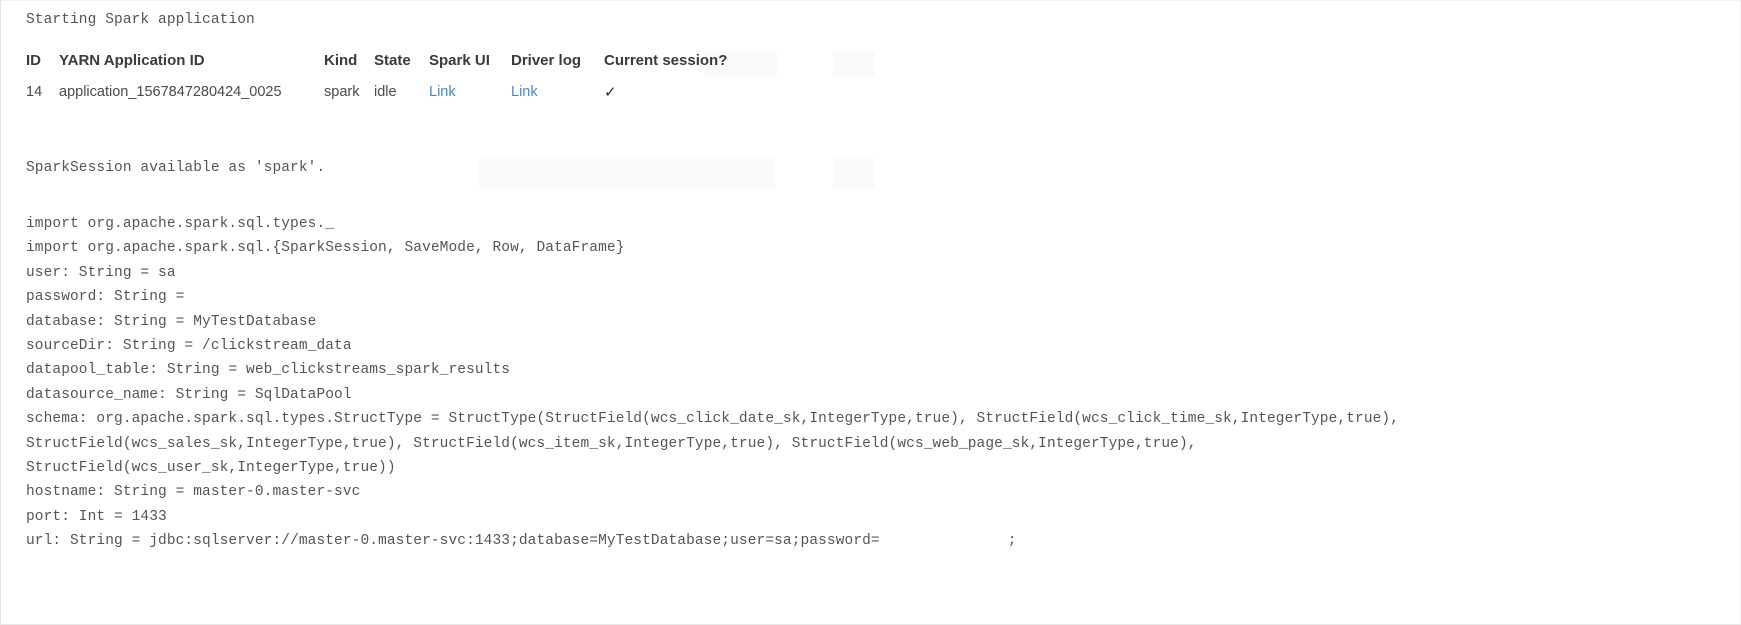 The width and height of the screenshot is (1741, 625). Describe the element at coordinates (470, 92) in the screenshot. I see `cell-spark-ui: Link` at that location.